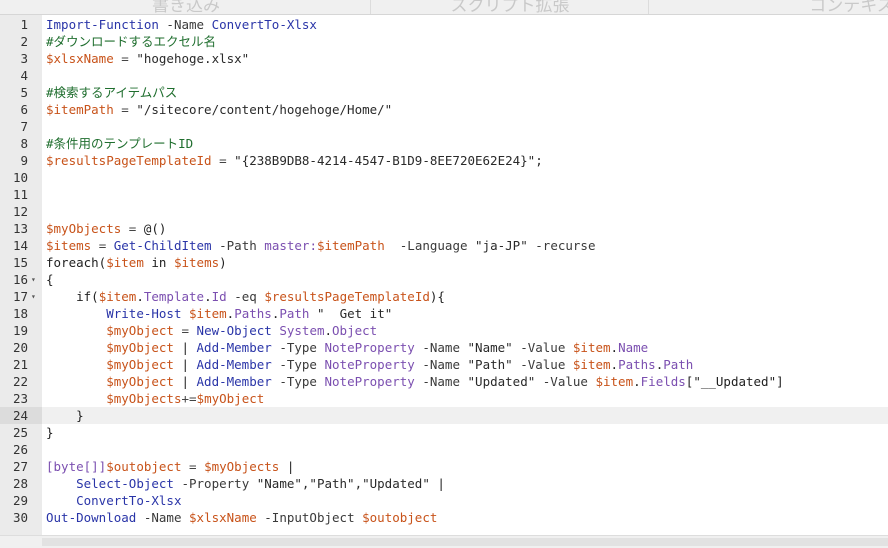 The width and height of the screenshot is (888, 548). Describe the element at coordinates (50, 279) in the screenshot. I see `code-text: {` at that location.